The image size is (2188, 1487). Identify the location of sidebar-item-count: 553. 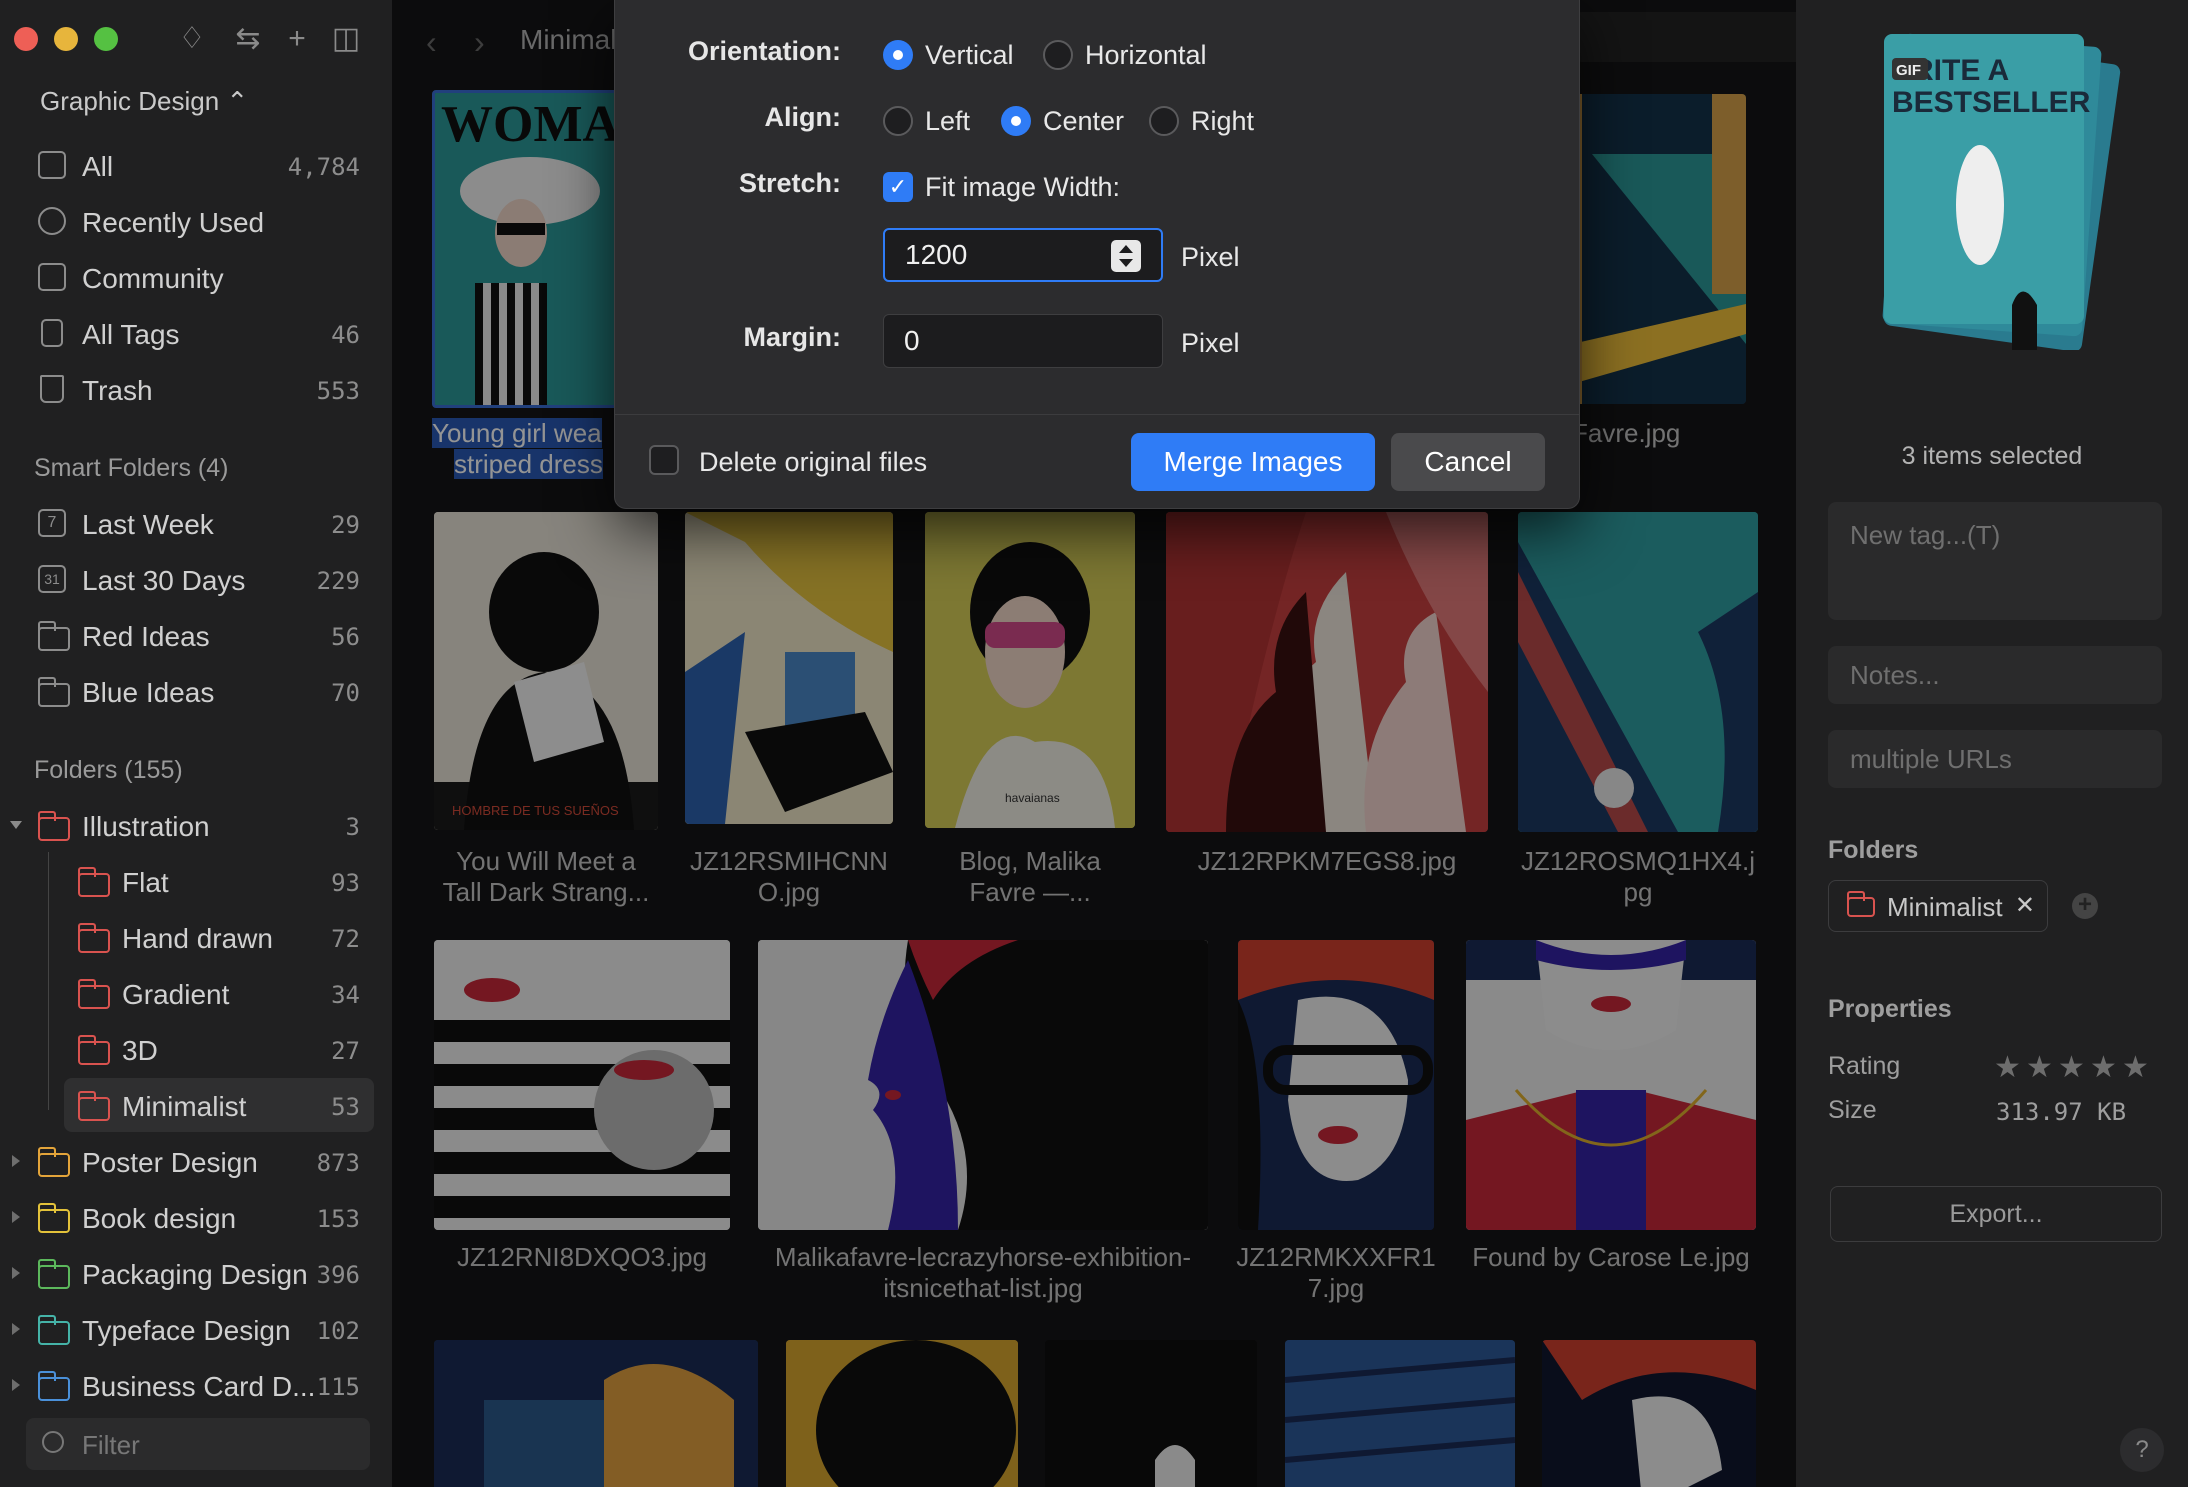
(338, 391).